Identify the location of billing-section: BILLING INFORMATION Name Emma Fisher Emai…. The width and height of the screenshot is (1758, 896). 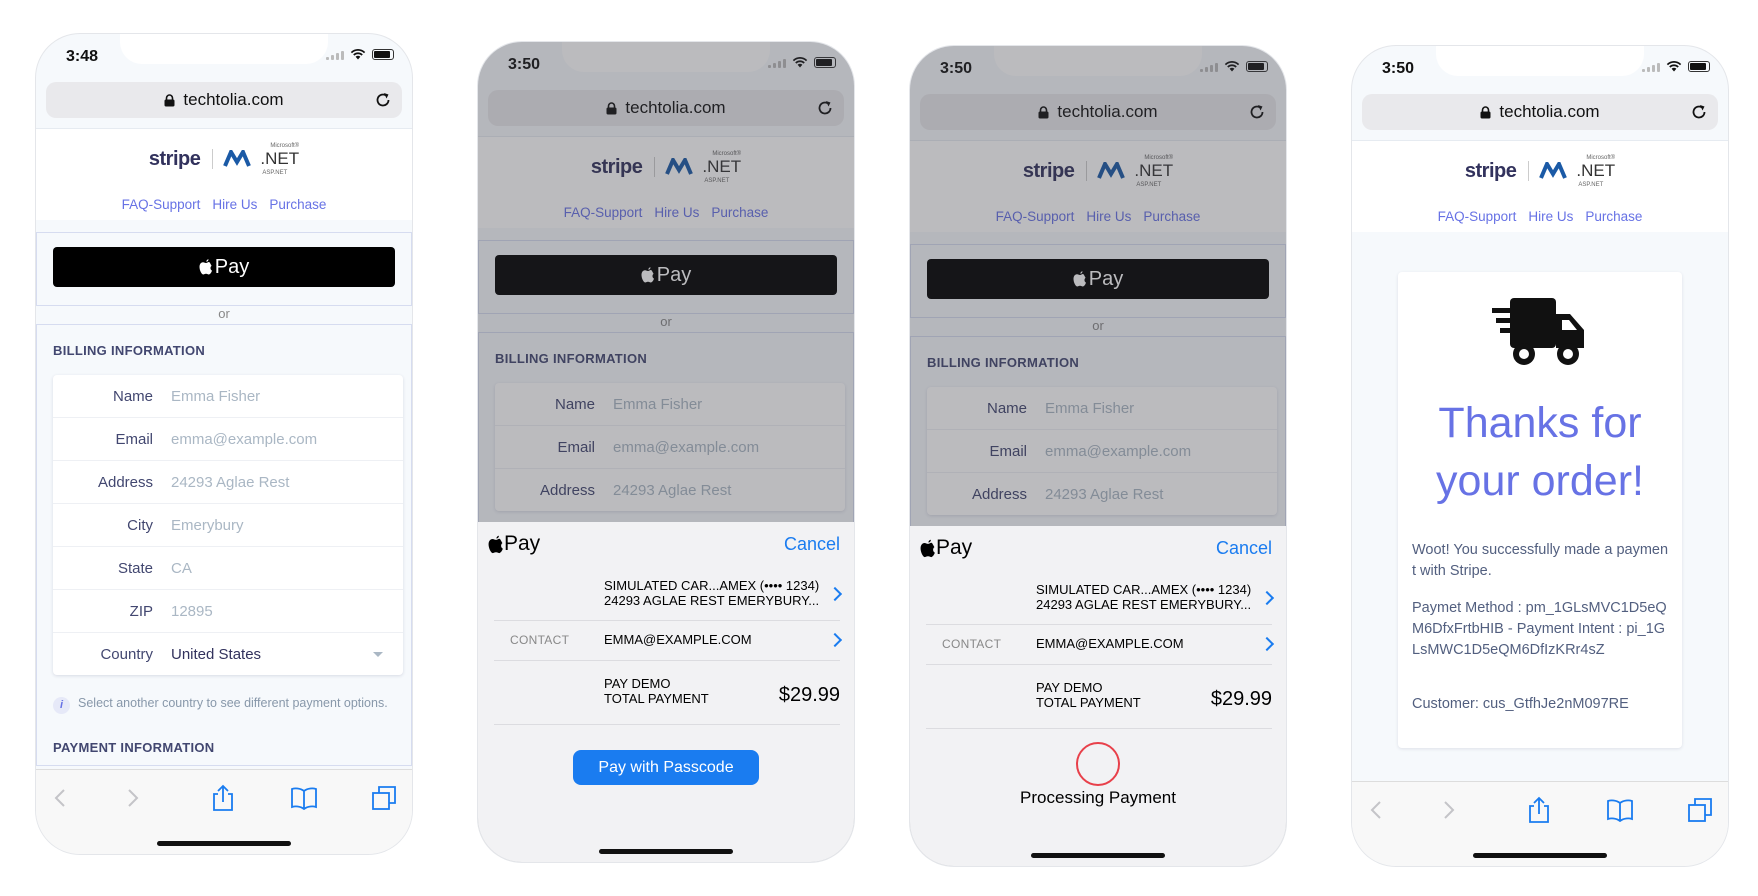
(224, 545).